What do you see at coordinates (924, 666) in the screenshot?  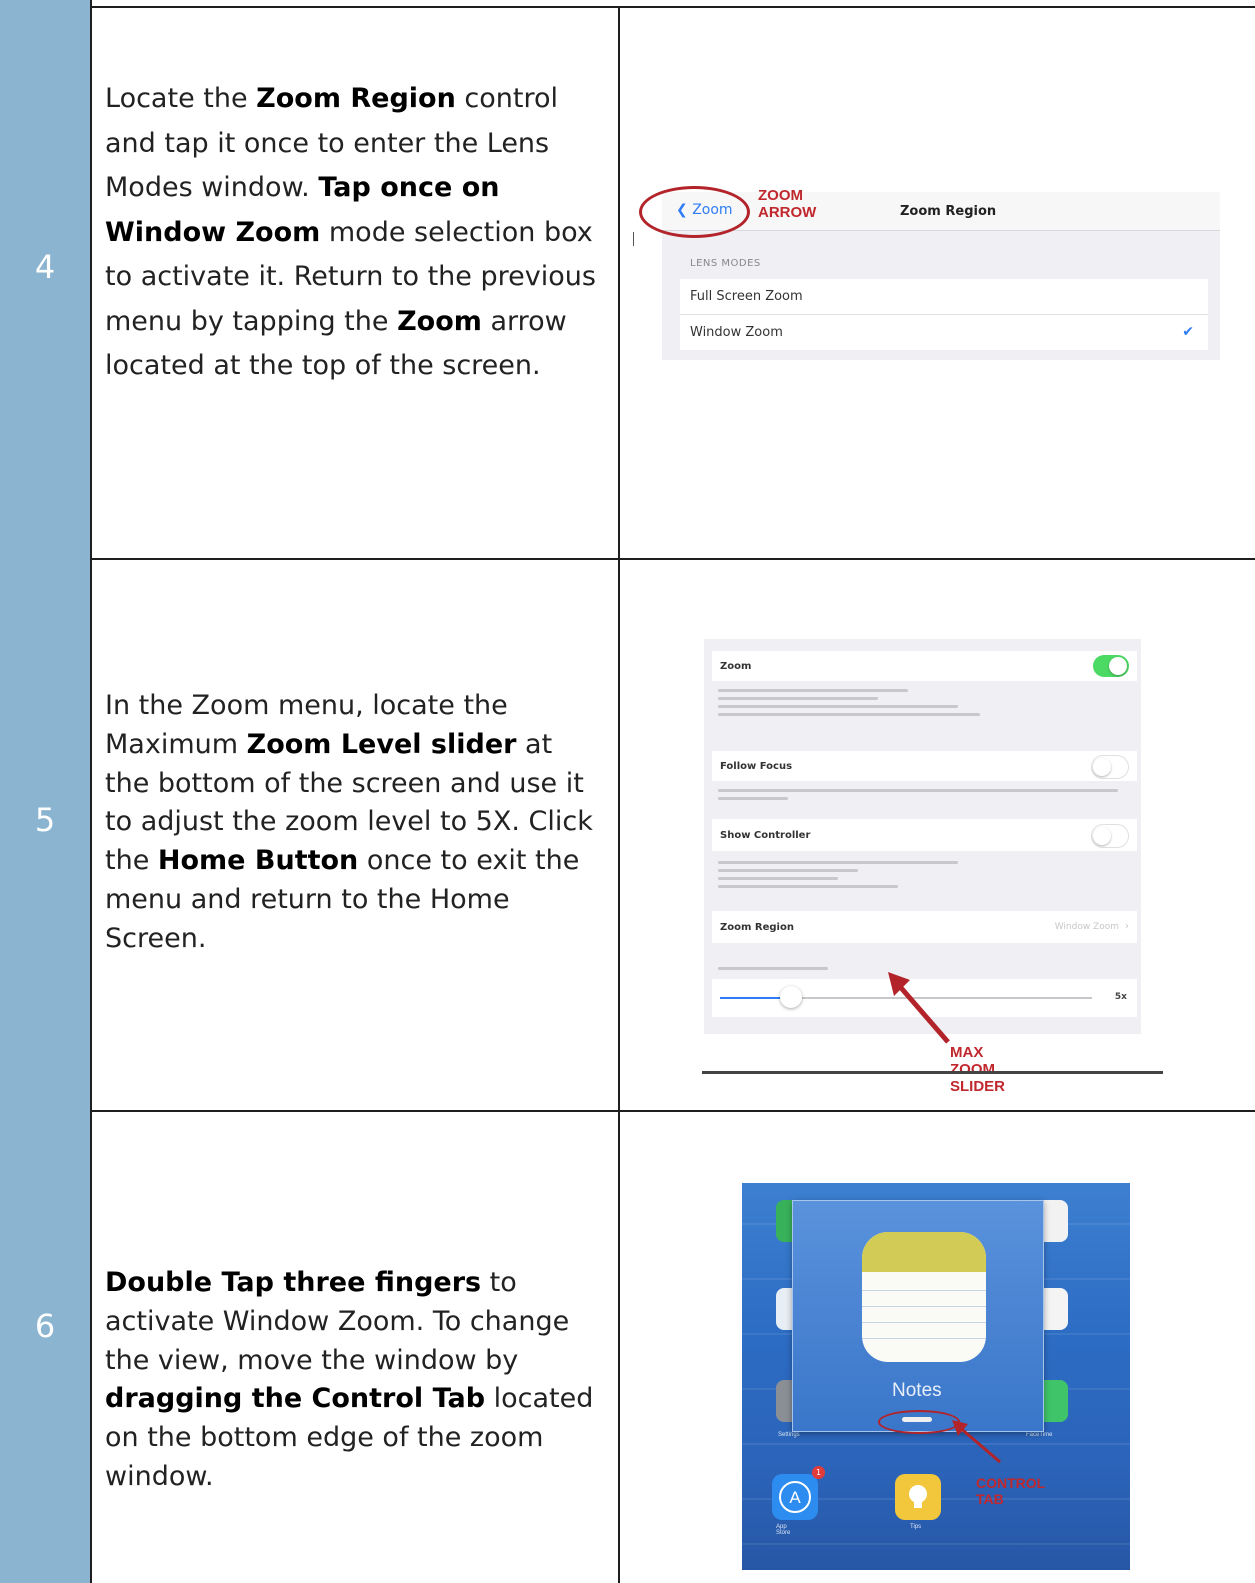 I see `zoom-toggle-row: Zoom` at bounding box center [924, 666].